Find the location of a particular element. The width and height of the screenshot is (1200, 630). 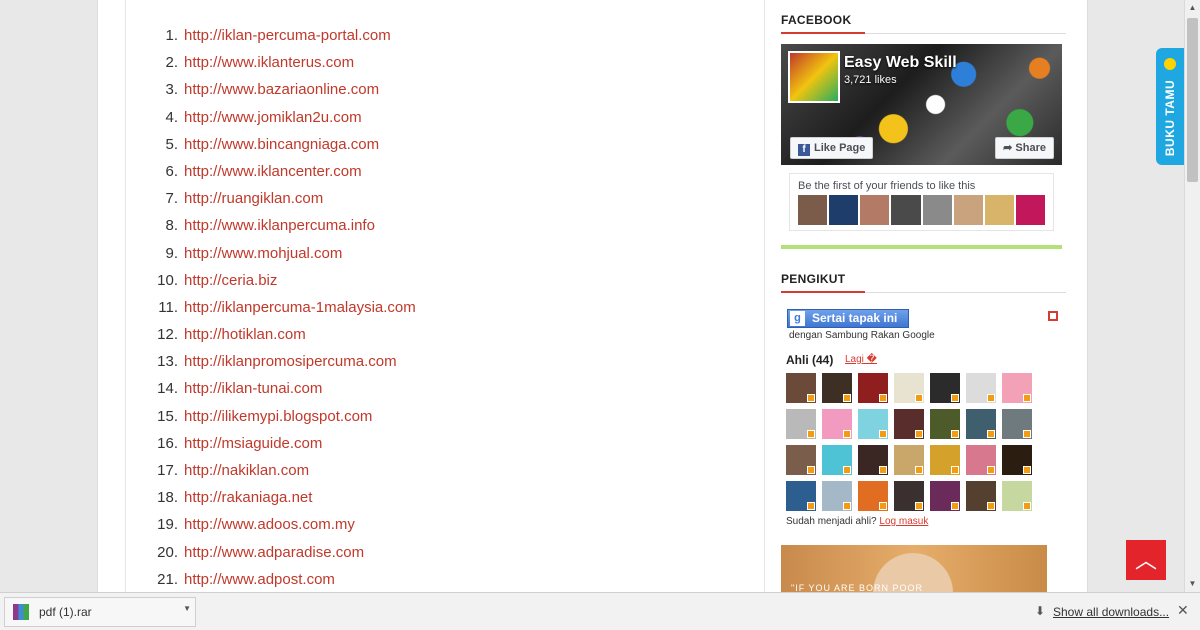

follow-button-label: Sertai tapak ini is located at coordinates (855, 318).